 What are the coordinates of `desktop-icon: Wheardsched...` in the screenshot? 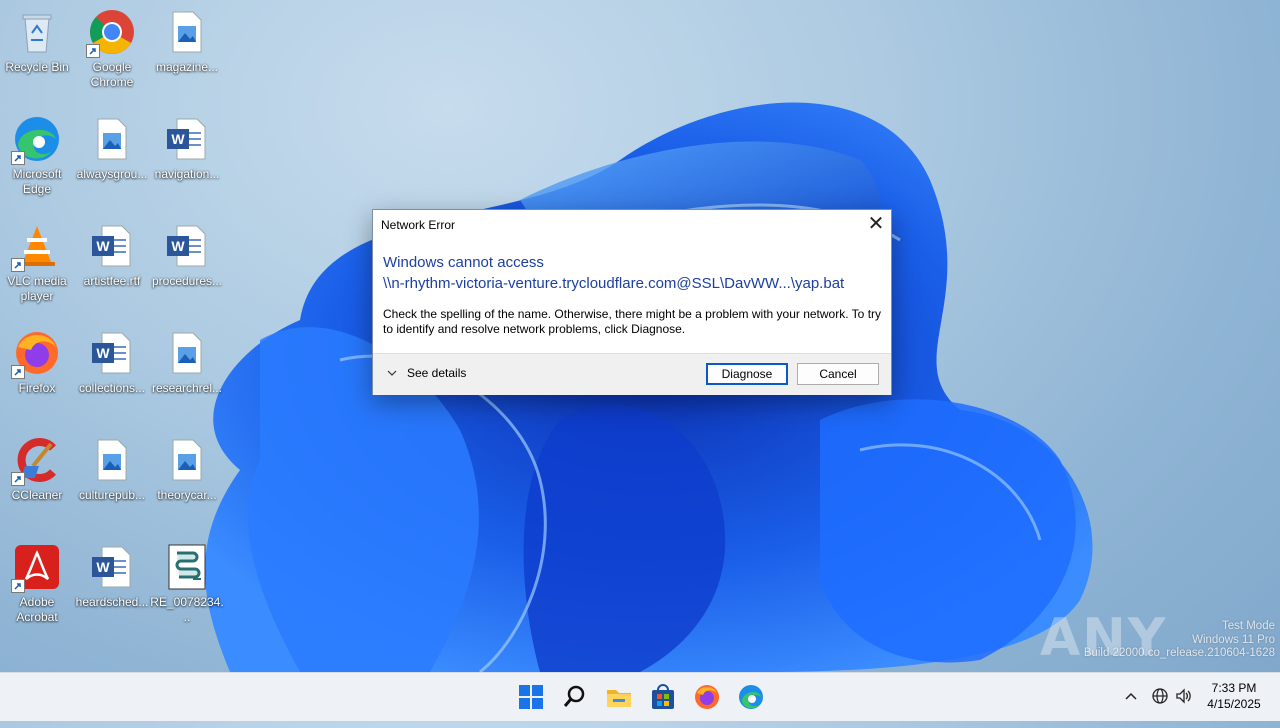 It's located at (112, 573).